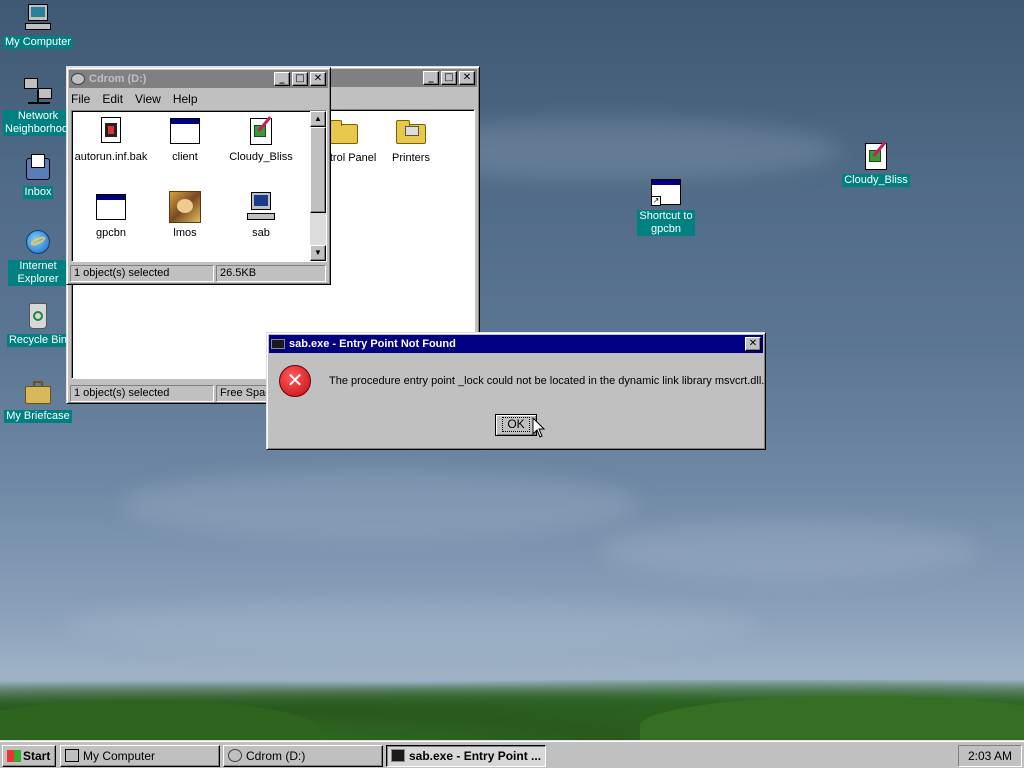  I want to click on desktop-icon-label: Recycle Bin, so click(38, 340).